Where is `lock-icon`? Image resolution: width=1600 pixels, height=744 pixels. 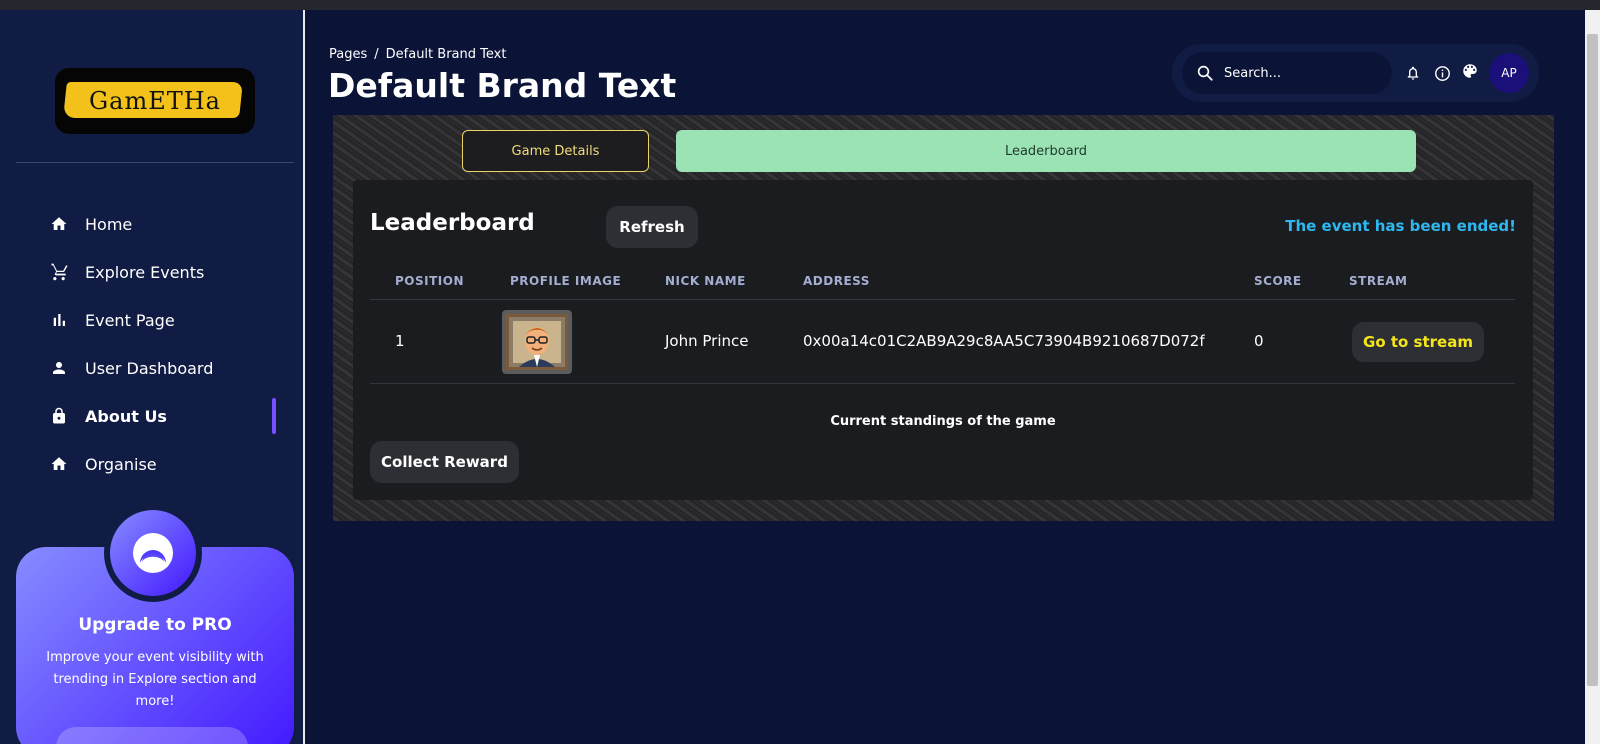
lock-icon is located at coordinates (59, 416).